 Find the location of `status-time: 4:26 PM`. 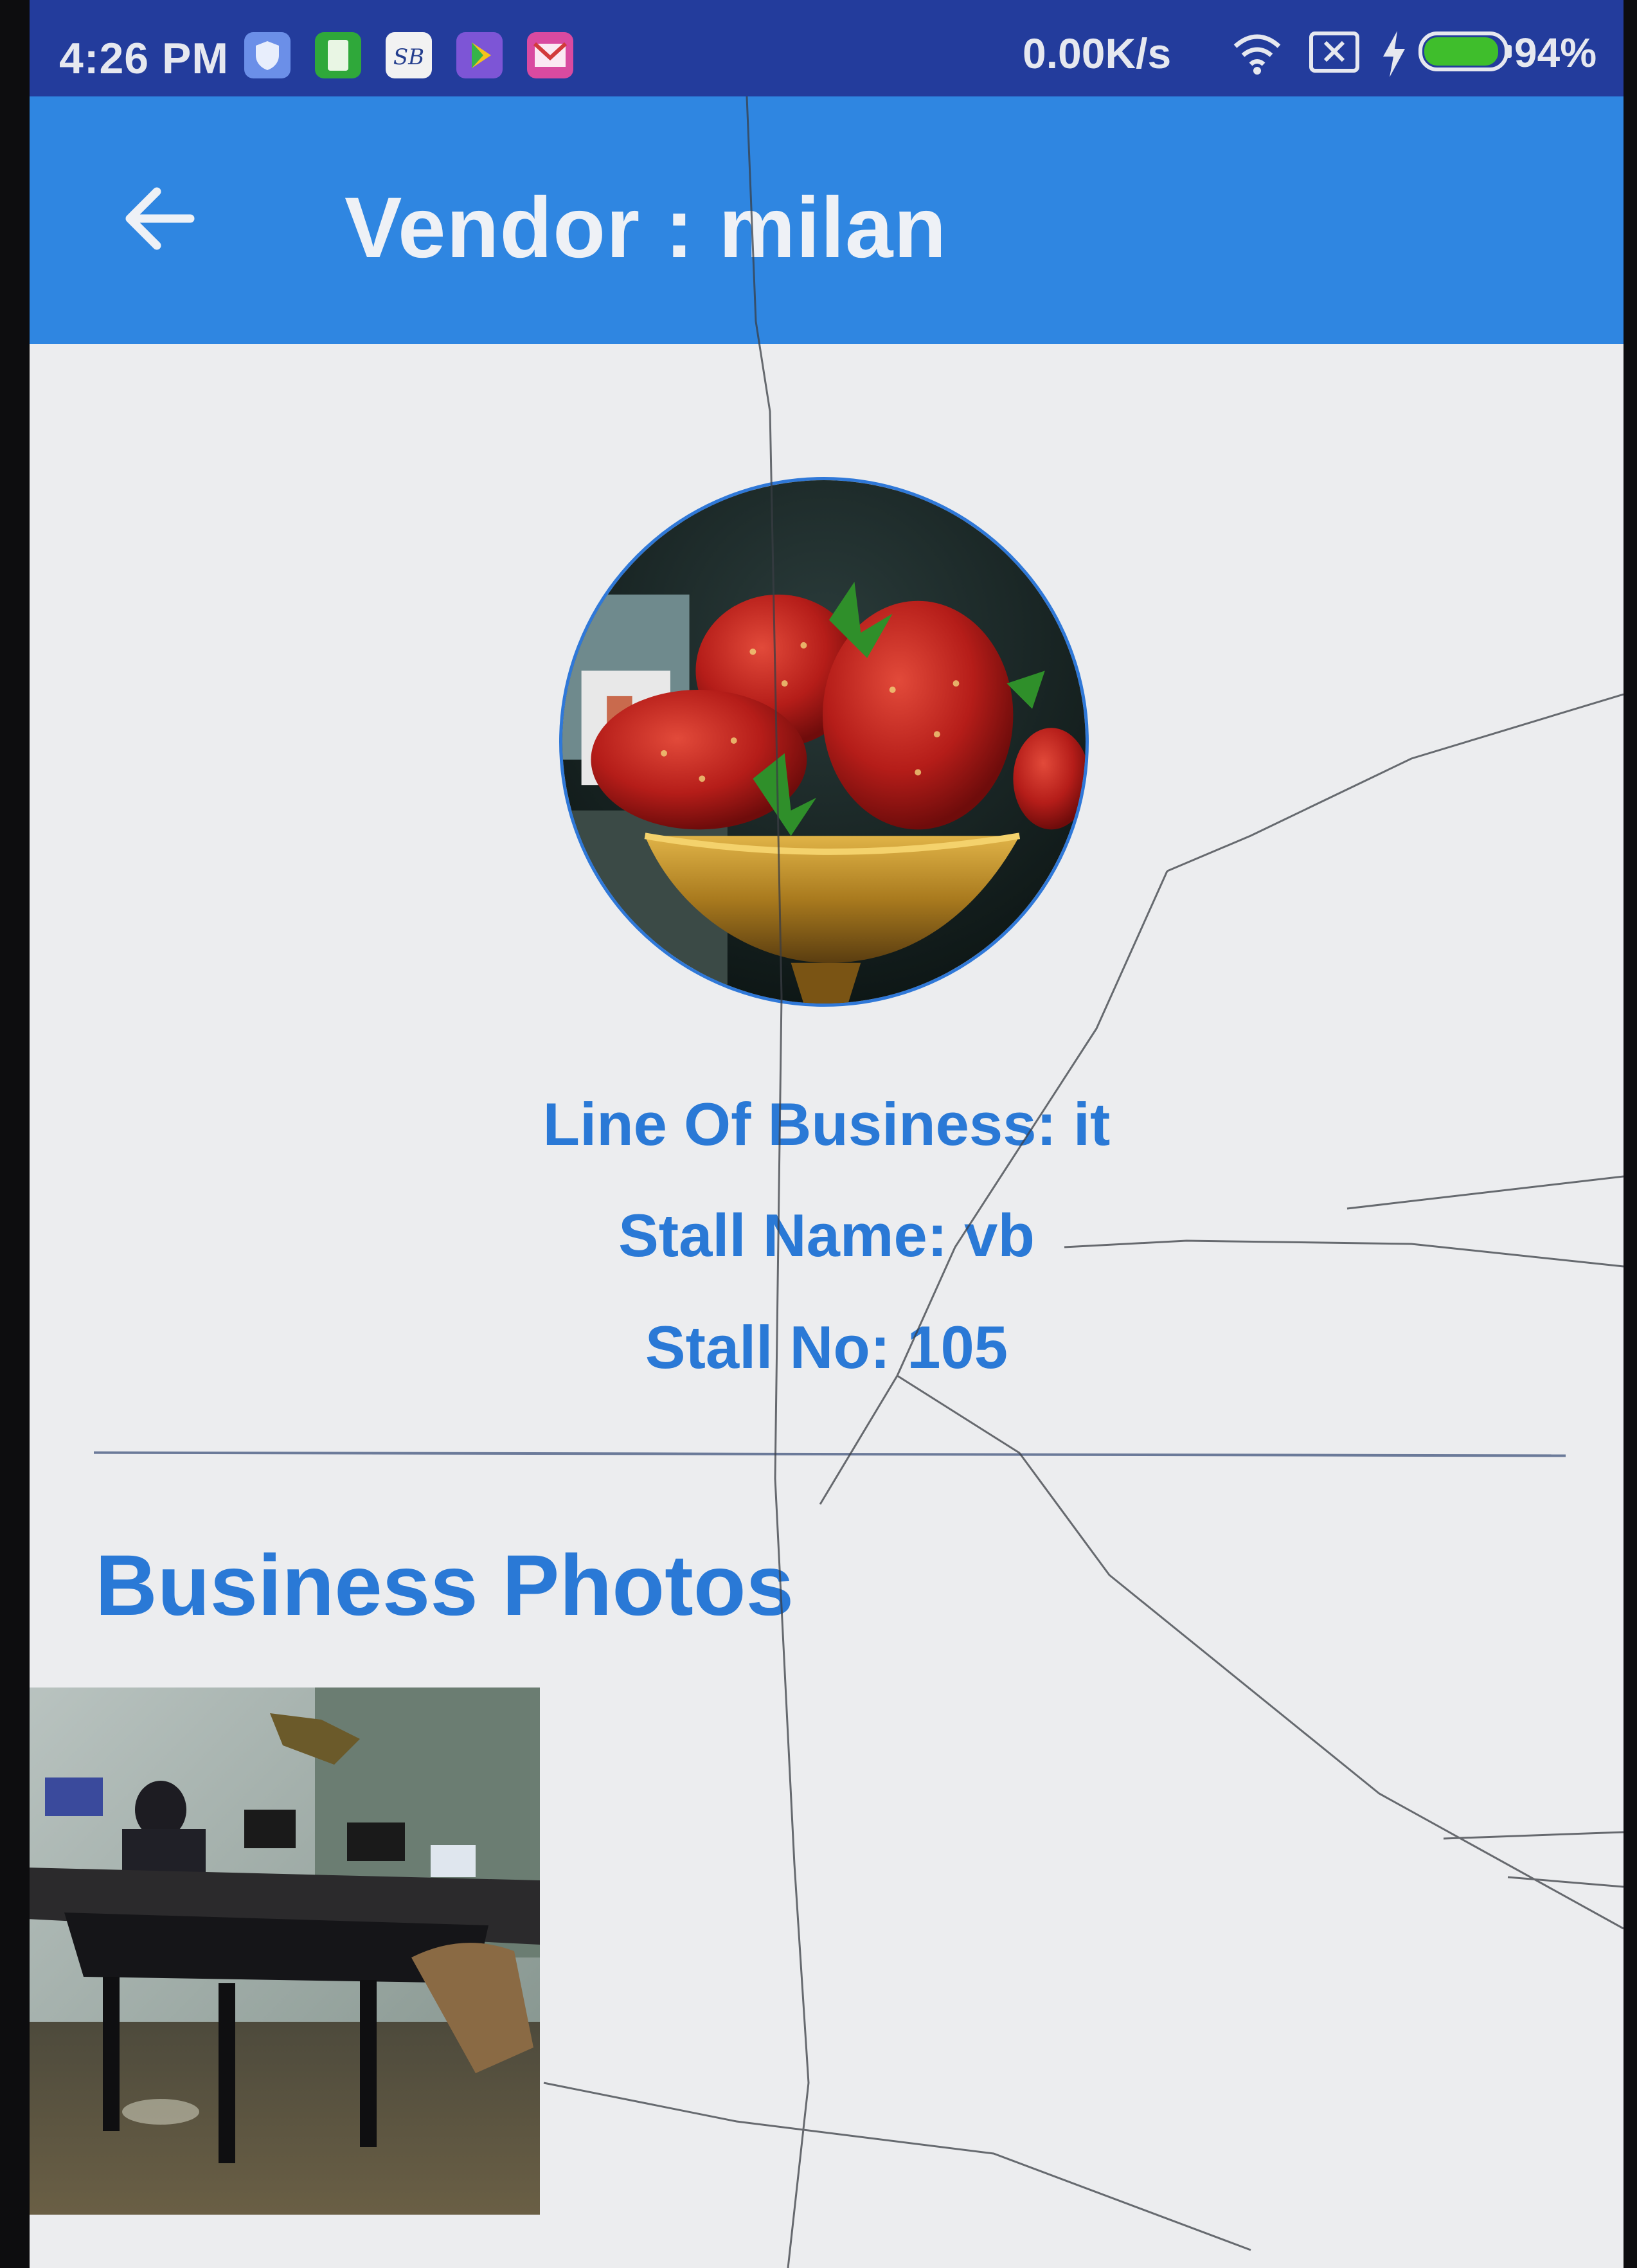

status-time: 4:26 PM is located at coordinates (144, 59).